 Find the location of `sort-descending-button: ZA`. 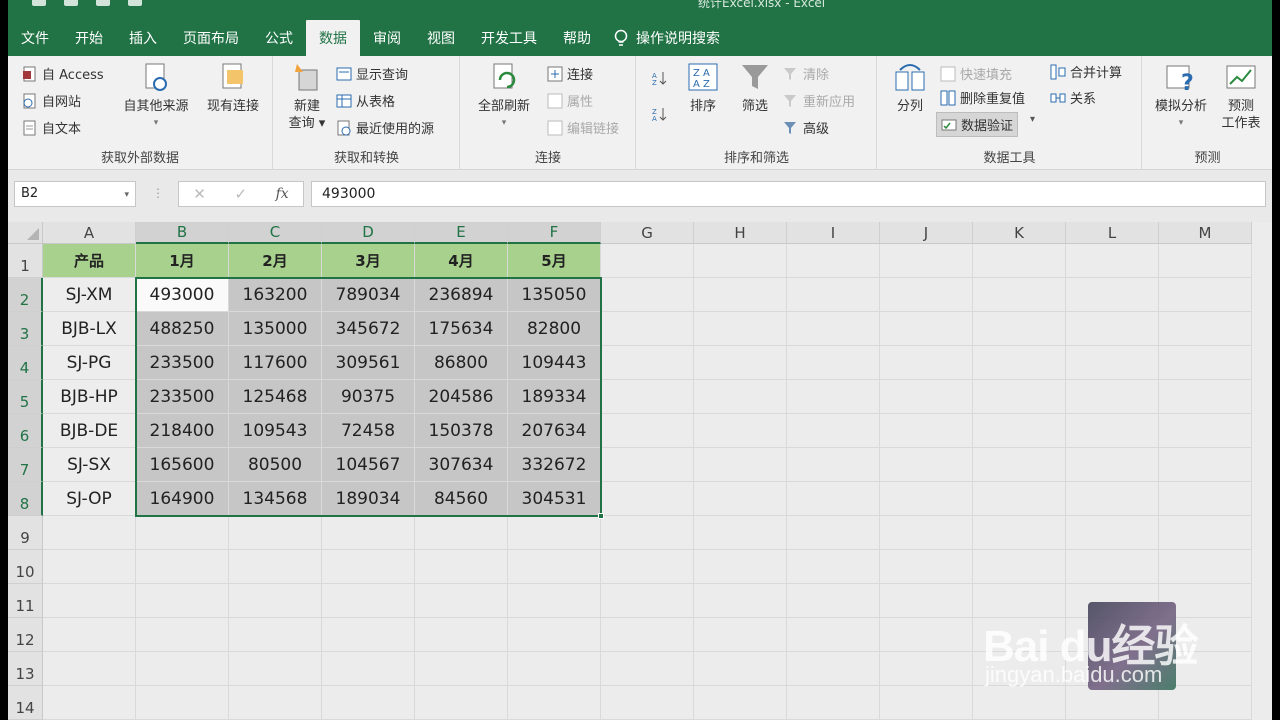

sort-descending-button: ZA is located at coordinates (659, 114).